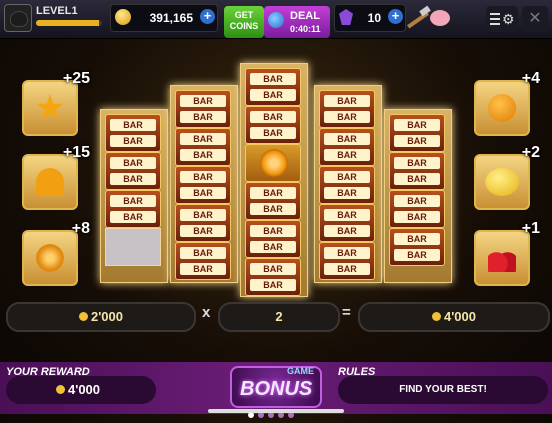 This screenshot has height=423, width=552. Describe the element at coordinates (530, 152) in the screenshot. I see `multiplier-label: +2` at that location.